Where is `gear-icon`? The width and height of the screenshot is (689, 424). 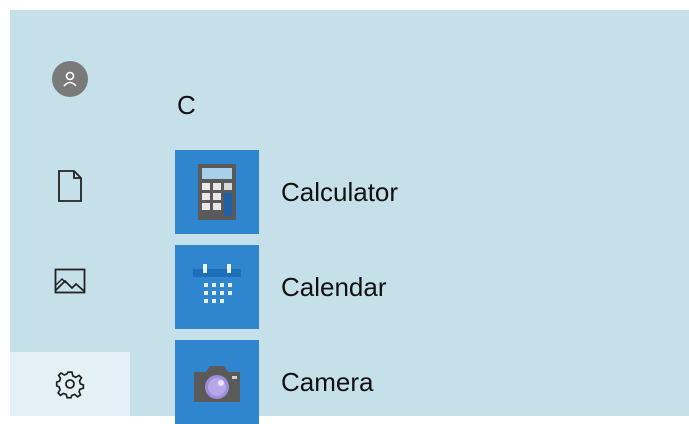
gear-icon is located at coordinates (70, 385).